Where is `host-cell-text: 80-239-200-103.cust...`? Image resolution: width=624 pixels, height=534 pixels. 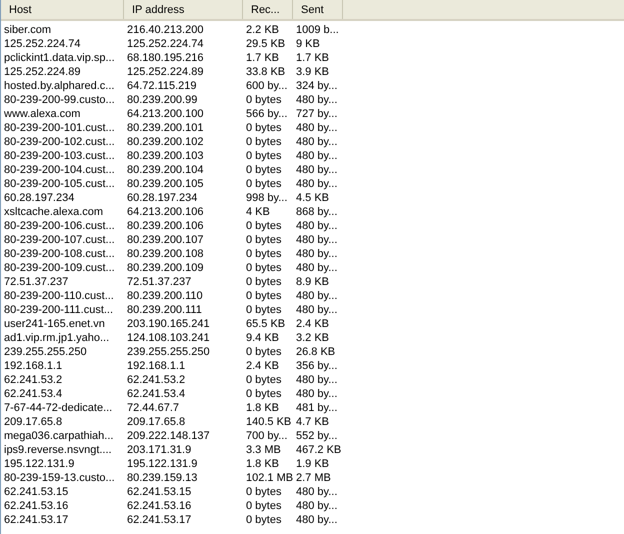
host-cell-text: 80-239-200-103.cust... is located at coordinates (59, 156).